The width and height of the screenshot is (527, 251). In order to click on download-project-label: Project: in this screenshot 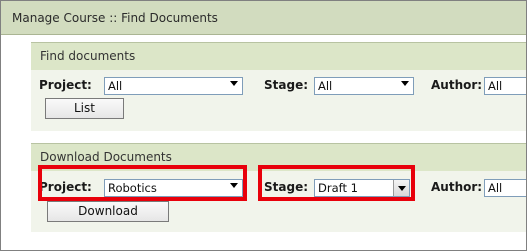, I will do `click(65, 187)`.